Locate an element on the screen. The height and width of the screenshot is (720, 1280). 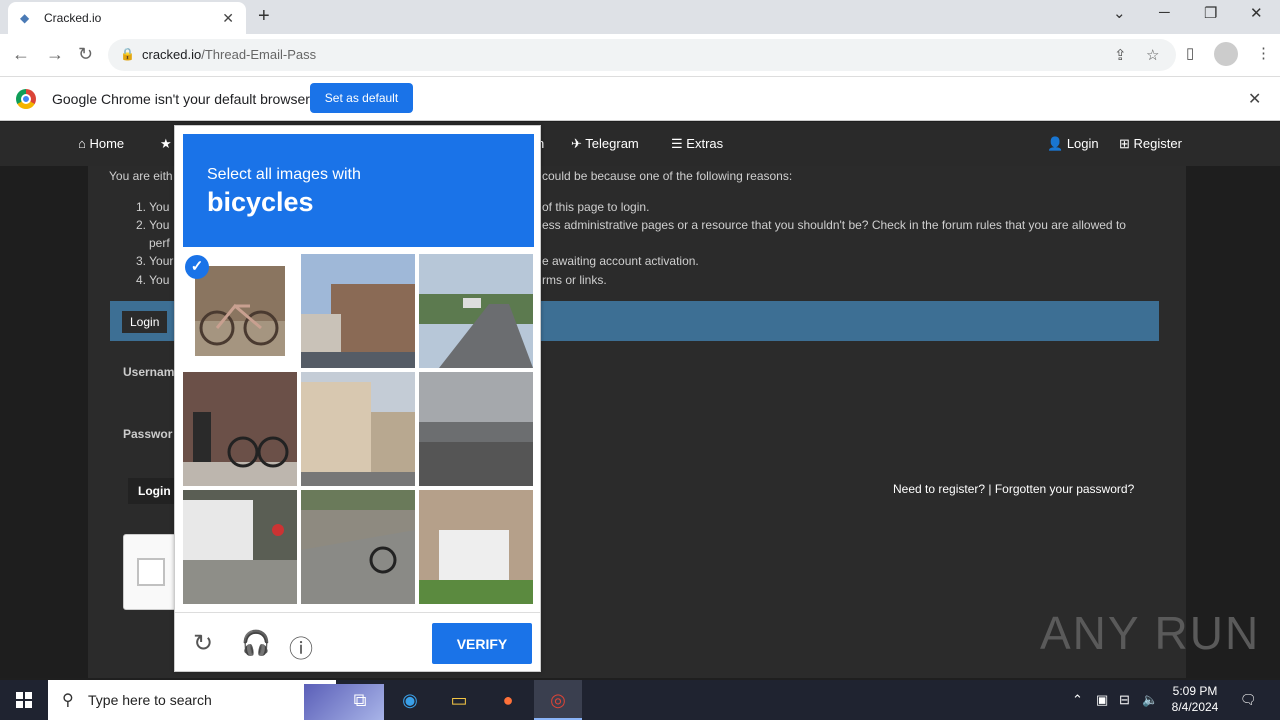
back-icon: ← is located at coordinates (21, 54).